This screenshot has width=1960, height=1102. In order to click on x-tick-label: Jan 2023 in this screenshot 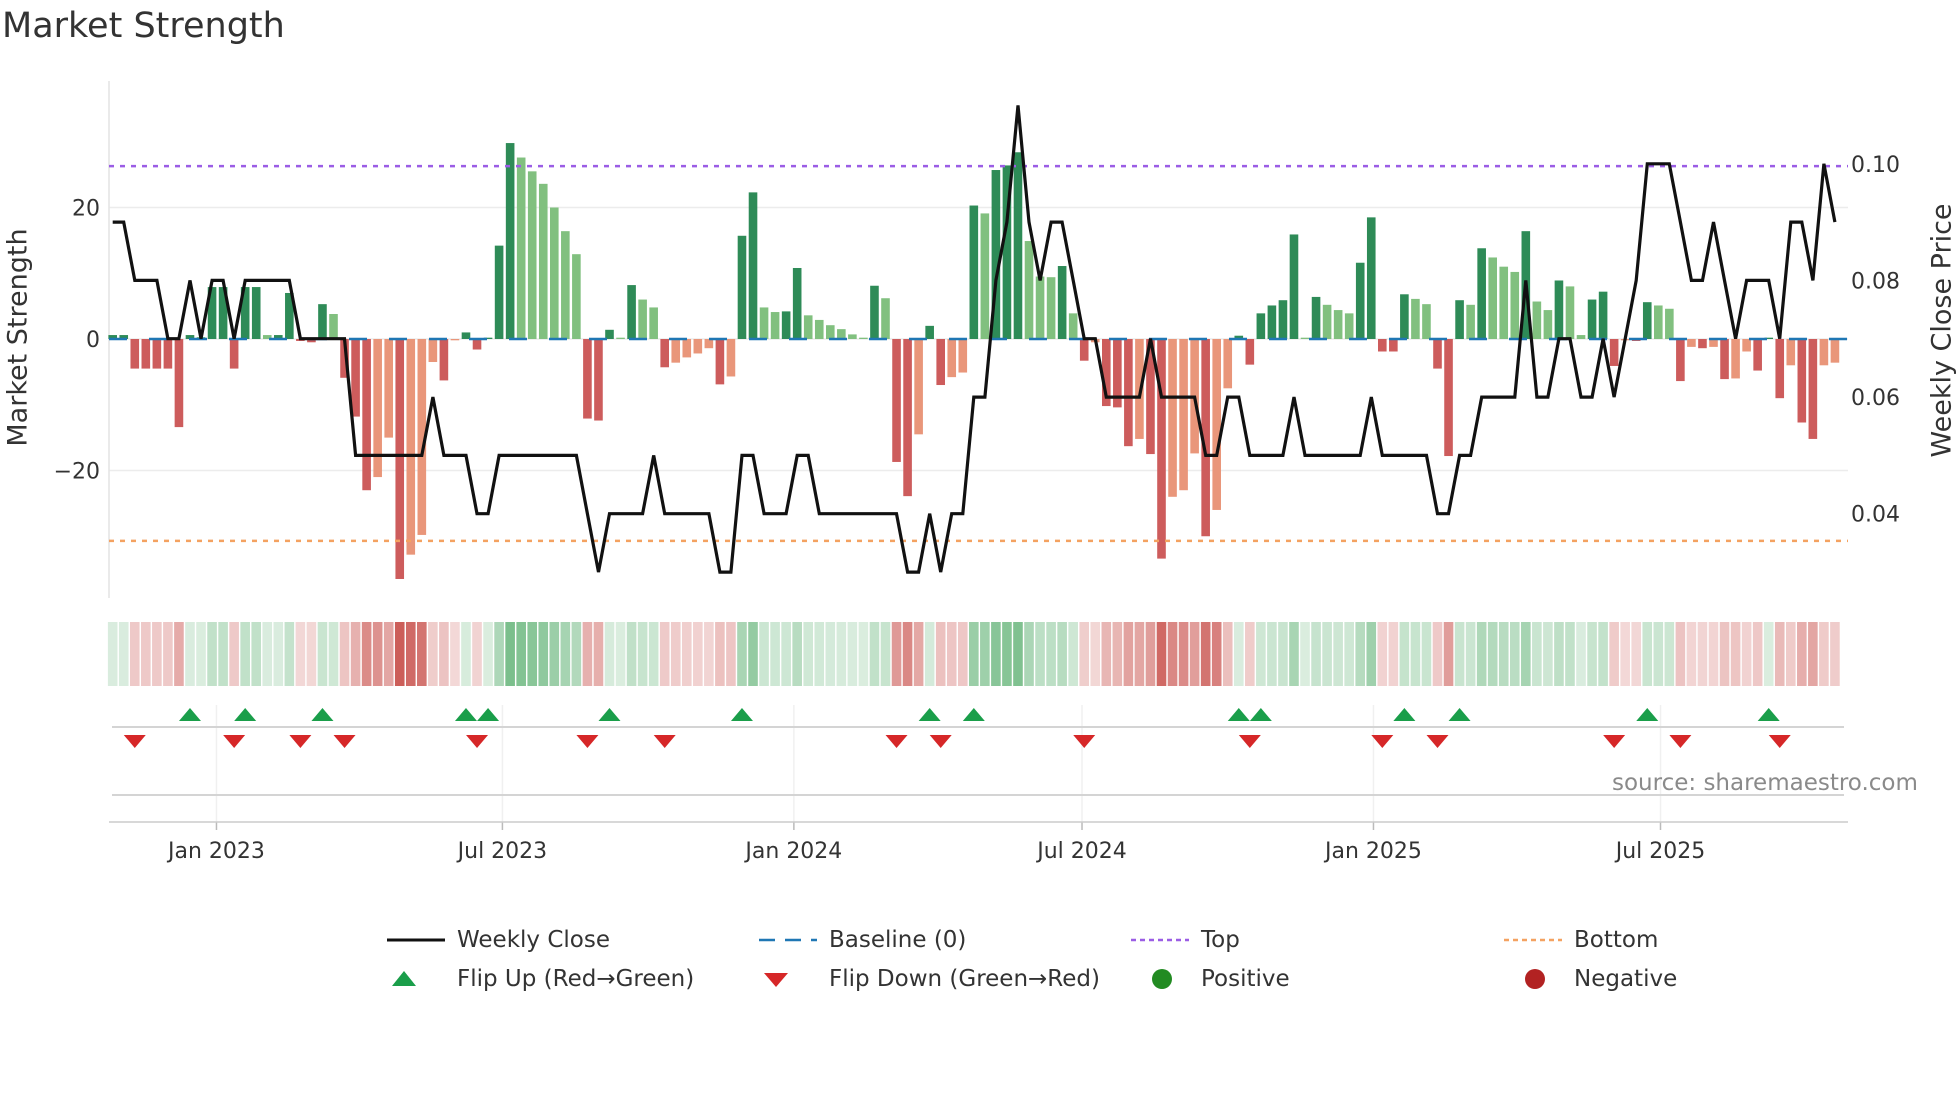, I will do `click(215, 851)`.